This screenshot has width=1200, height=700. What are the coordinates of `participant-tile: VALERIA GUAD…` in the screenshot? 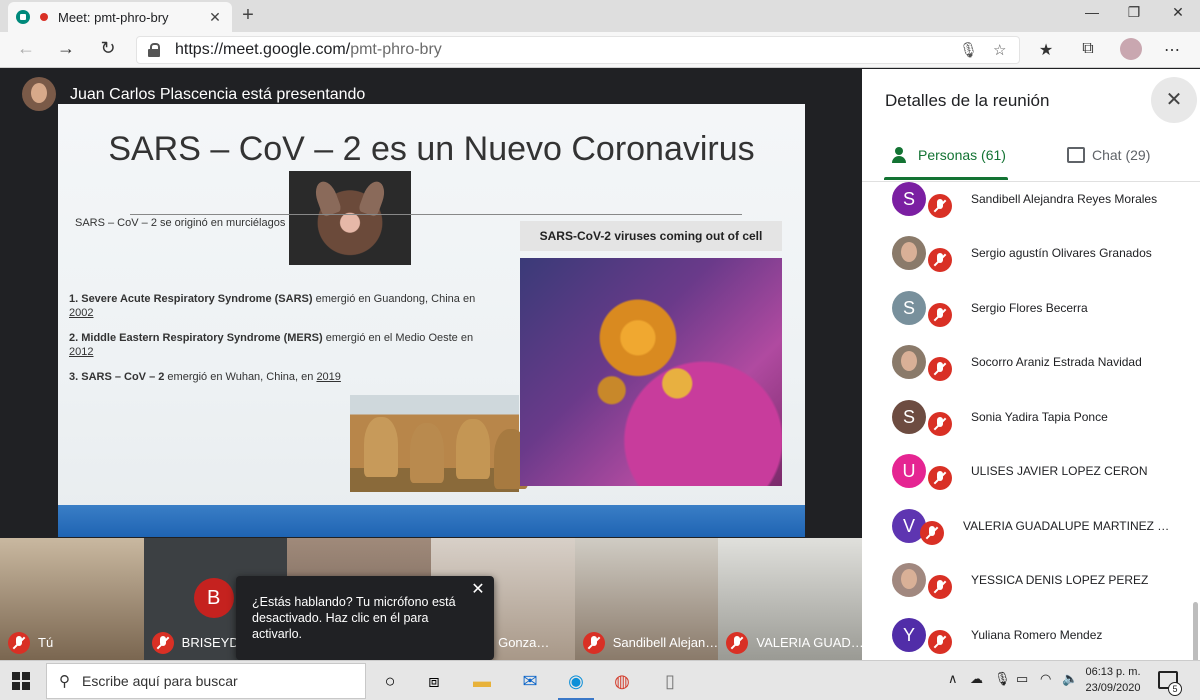 It's located at (790, 599).